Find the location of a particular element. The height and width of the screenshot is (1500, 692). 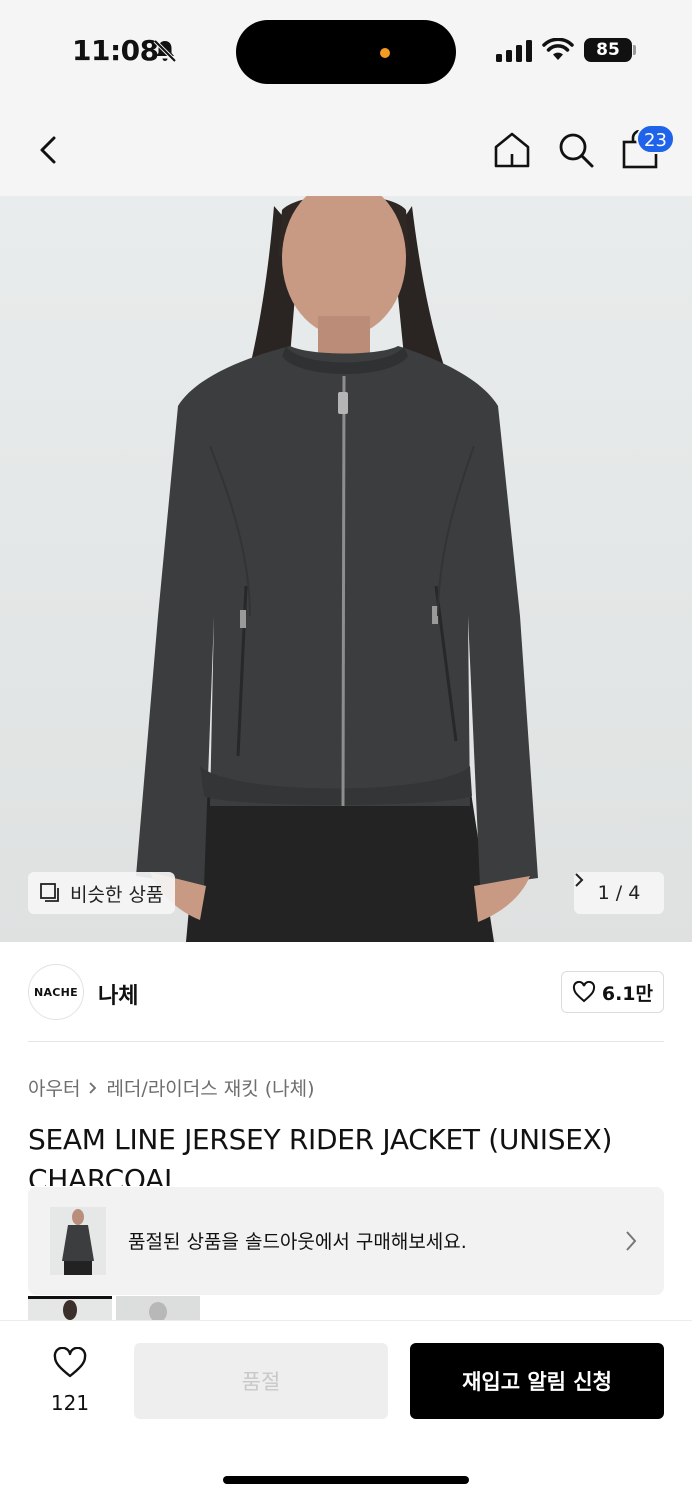

home-icon is located at coordinates (512, 150).